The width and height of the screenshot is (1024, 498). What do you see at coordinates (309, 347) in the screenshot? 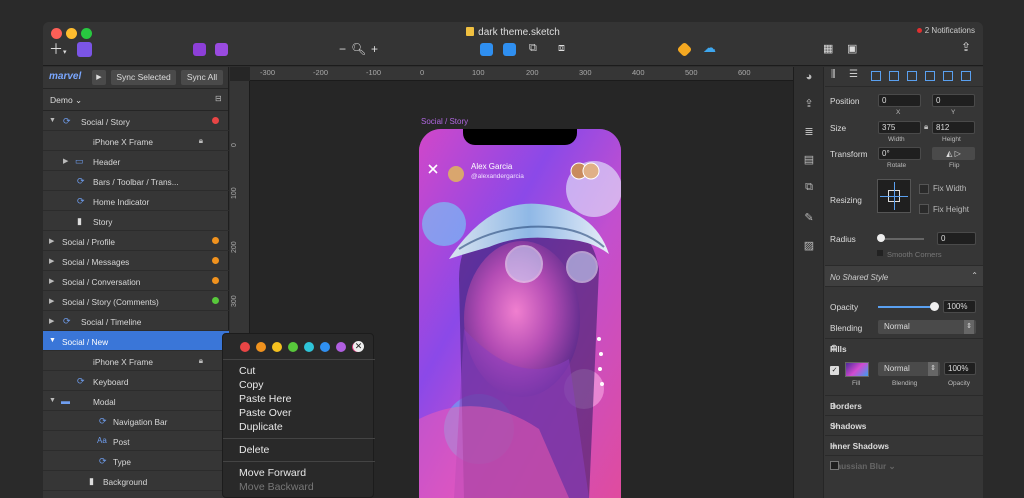
I see `color-teal-swatch` at bounding box center [309, 347].